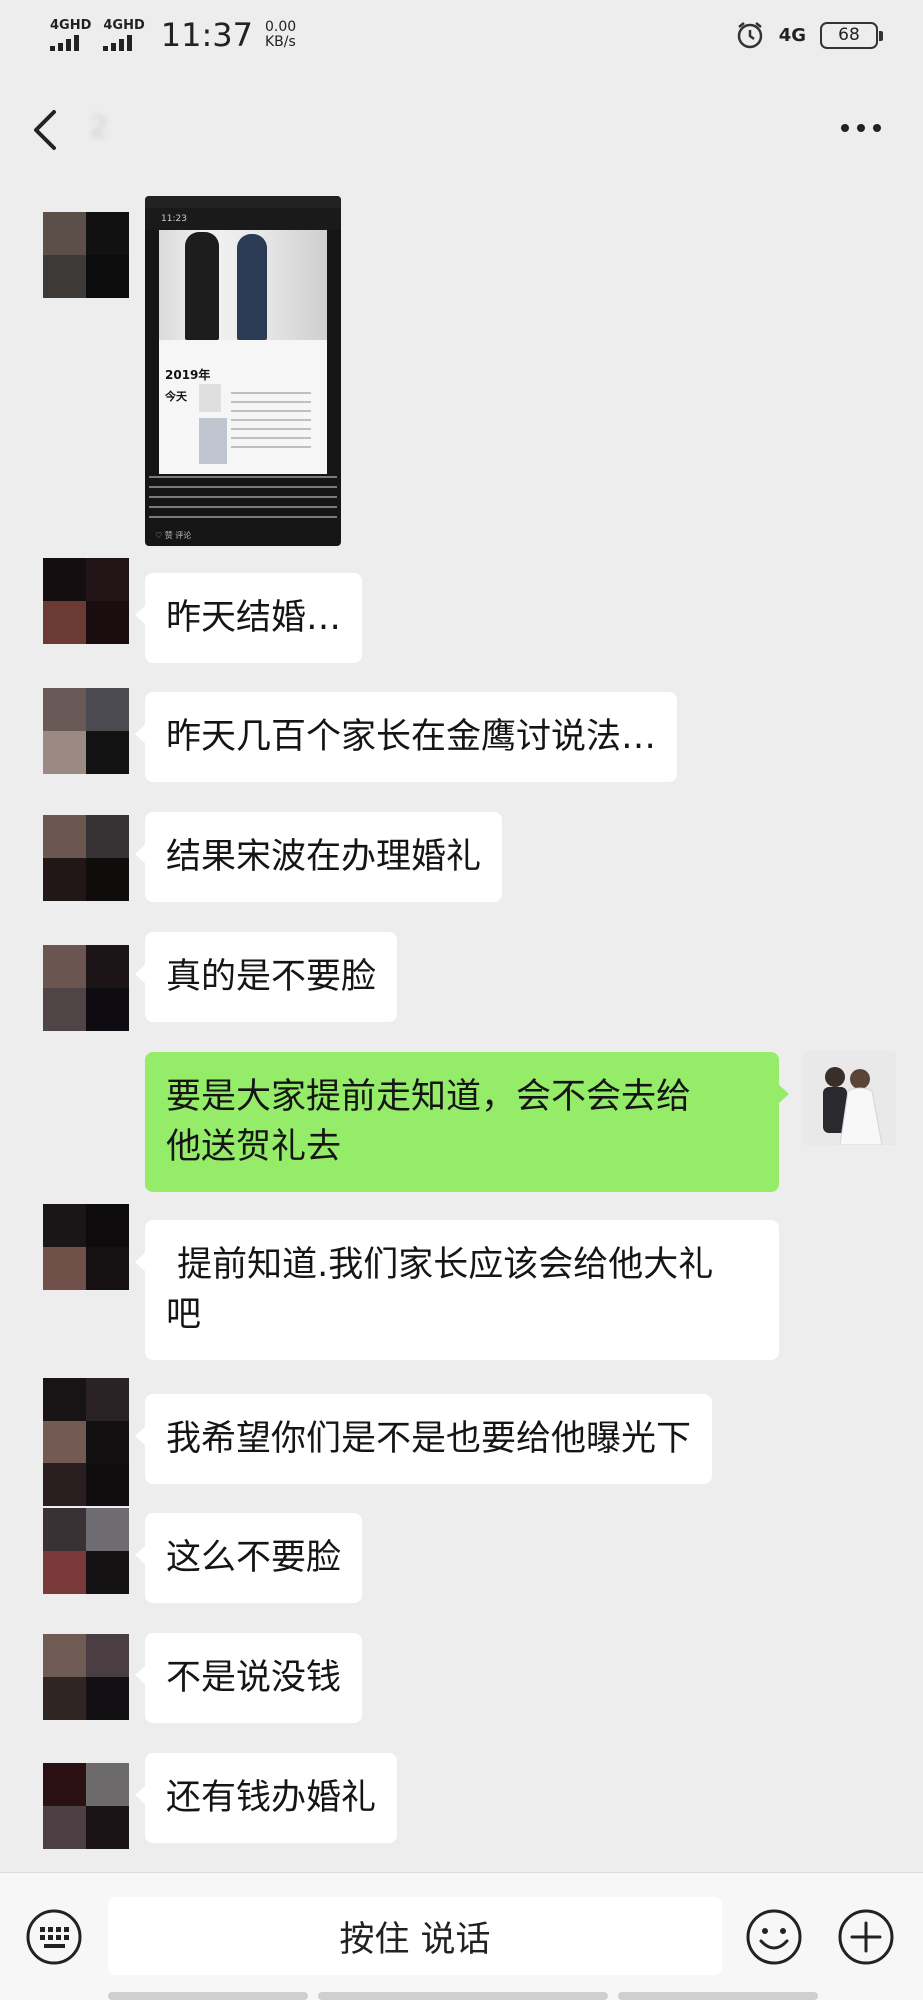  I want to click on chevron-left-icon, so click(46, 130).